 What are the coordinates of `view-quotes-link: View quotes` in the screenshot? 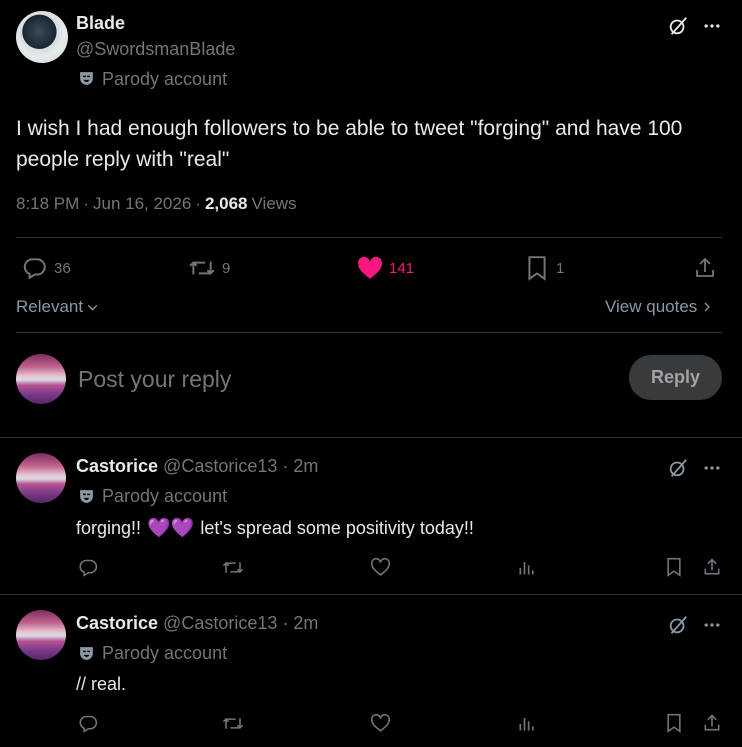 It's located at (659, 307).